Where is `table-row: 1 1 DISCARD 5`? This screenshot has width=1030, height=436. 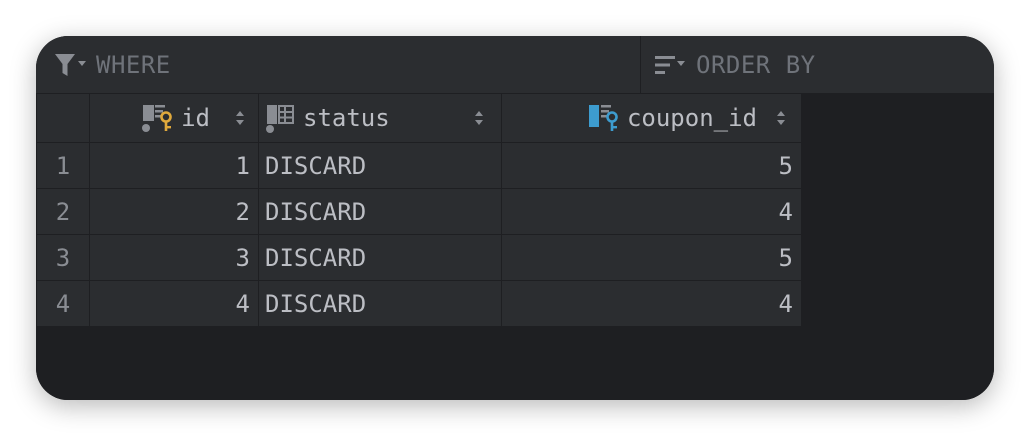 table-row: 1 1 DISCARD 5 is located at coordinates (419, 165).